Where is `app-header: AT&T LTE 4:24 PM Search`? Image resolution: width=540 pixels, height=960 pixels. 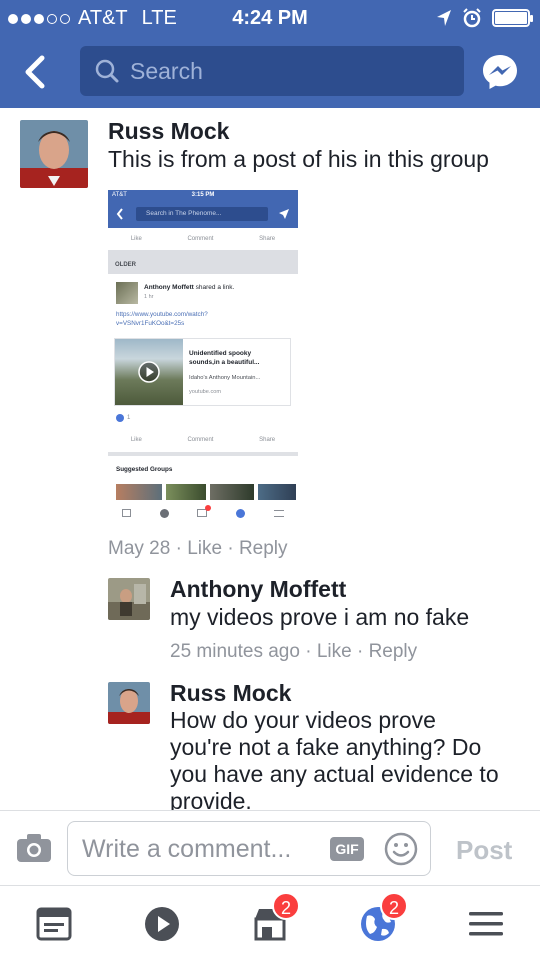
app-header: AT&T LTE 4:24 PM Search is located at coordinates (270, 54).